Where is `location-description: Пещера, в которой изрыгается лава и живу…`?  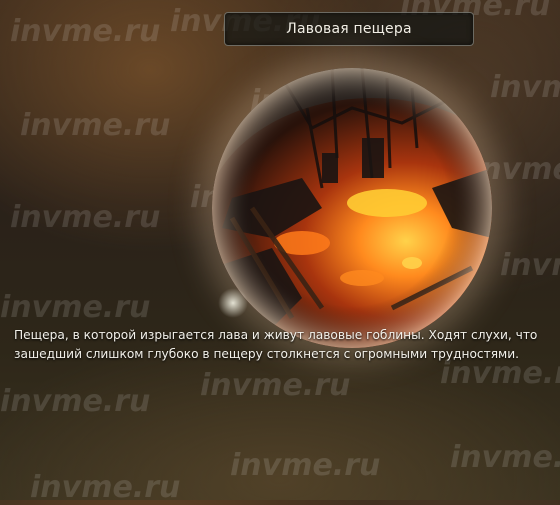
location-description: Пещера, в которой изрыгается лава и живу… is located at coordinates (276, 344).